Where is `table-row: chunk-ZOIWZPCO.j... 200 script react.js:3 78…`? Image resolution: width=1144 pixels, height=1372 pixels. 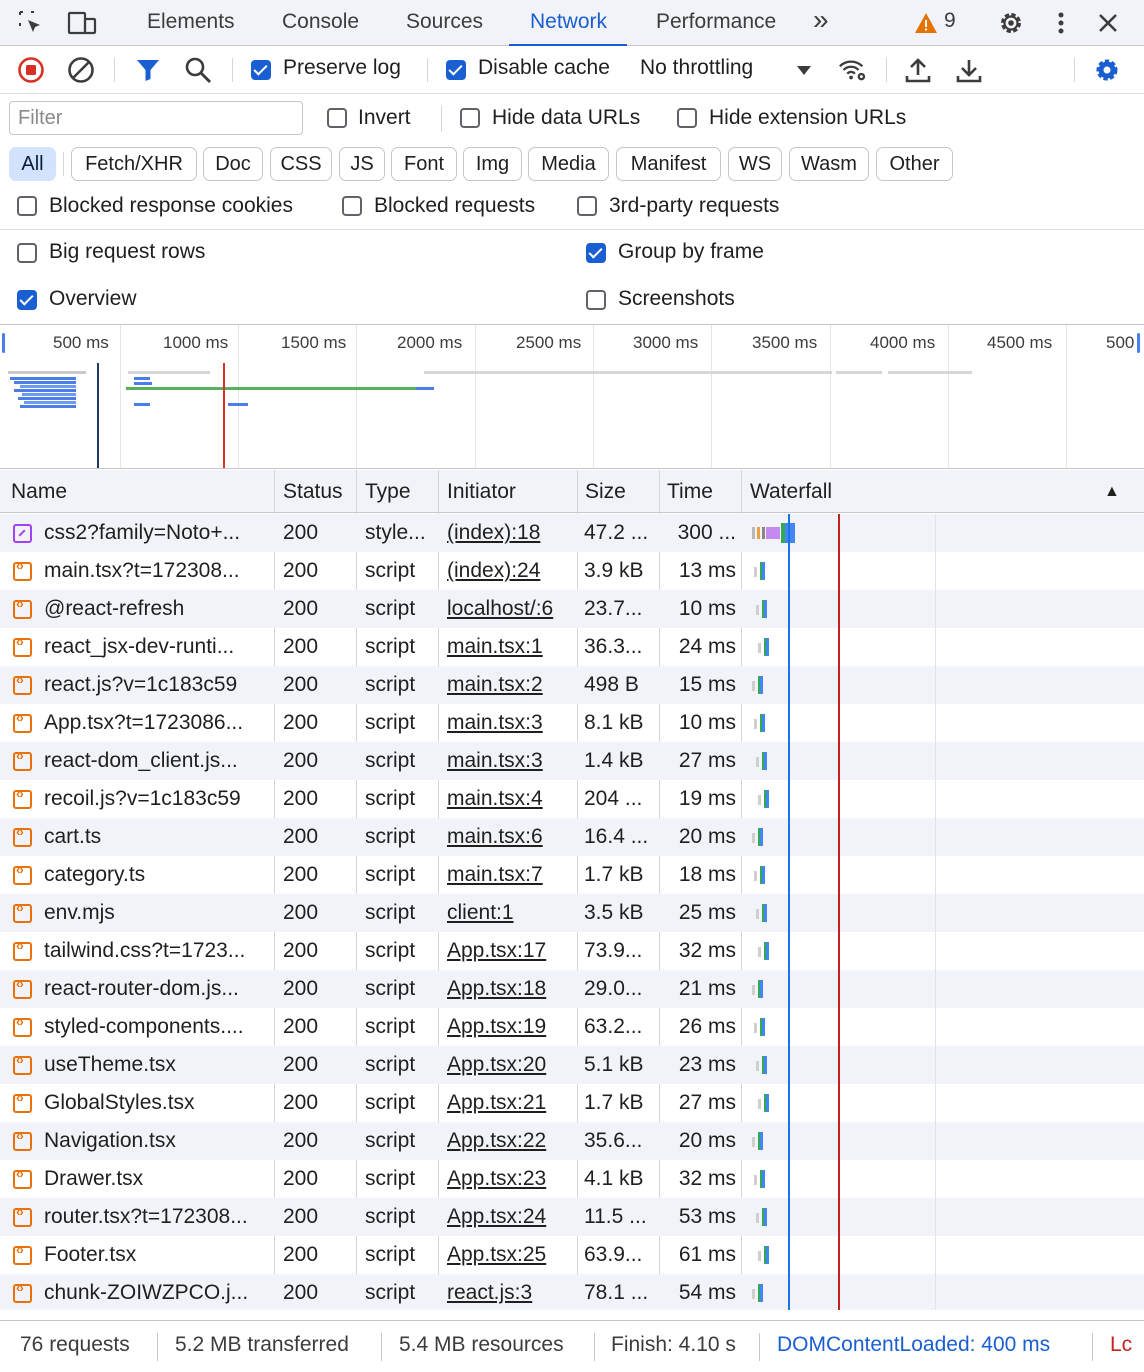 table-row: chunk-ZOIWZPCO.j... 200 script react.js:3 78… is located at coordinates (572, 1292).